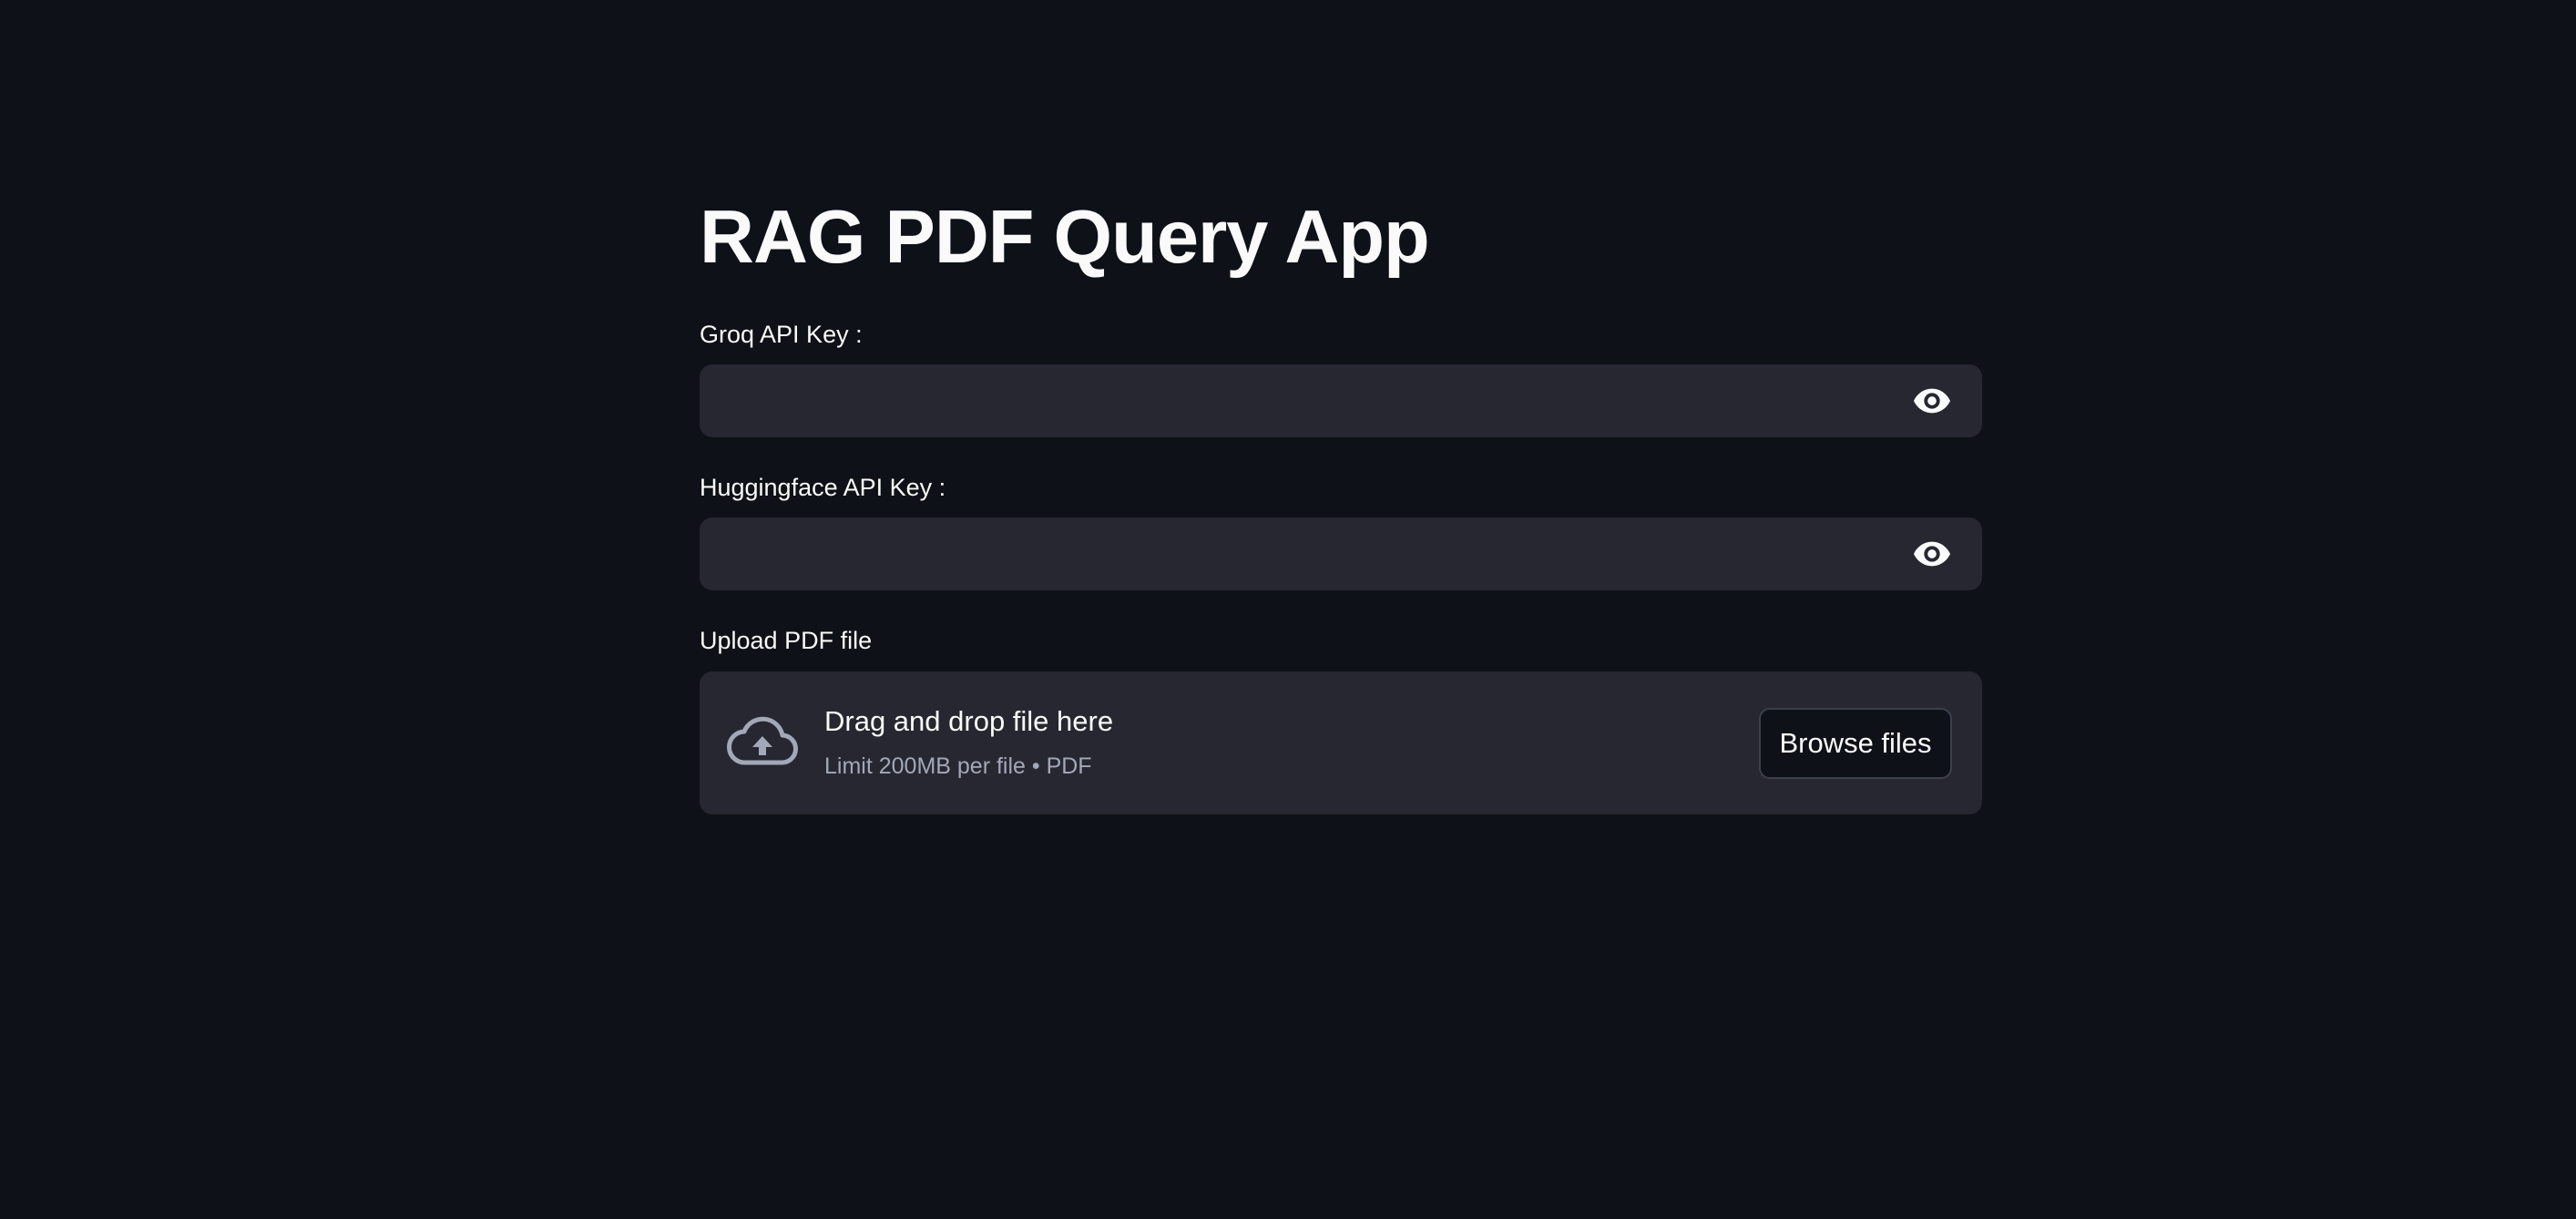 This screenshot has height=1219, width=2576. I want to click on browse-files-button: Browse files, so click(1855, 744).